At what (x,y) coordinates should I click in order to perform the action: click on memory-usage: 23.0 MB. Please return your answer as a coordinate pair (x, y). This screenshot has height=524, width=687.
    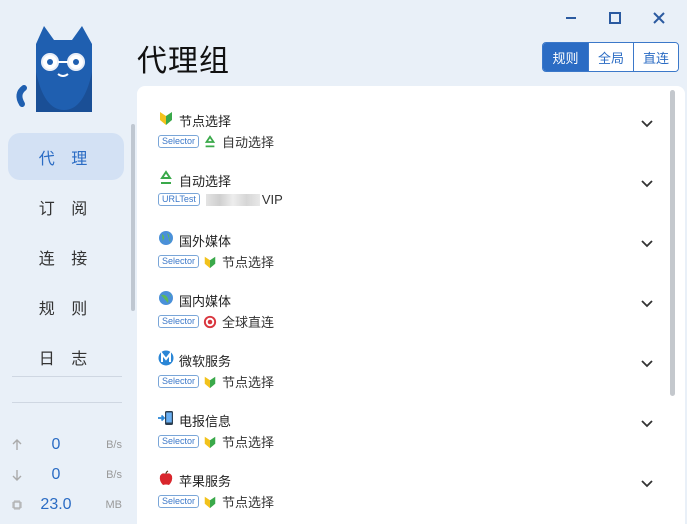
    Looking at the image, I should click on (67, 505).